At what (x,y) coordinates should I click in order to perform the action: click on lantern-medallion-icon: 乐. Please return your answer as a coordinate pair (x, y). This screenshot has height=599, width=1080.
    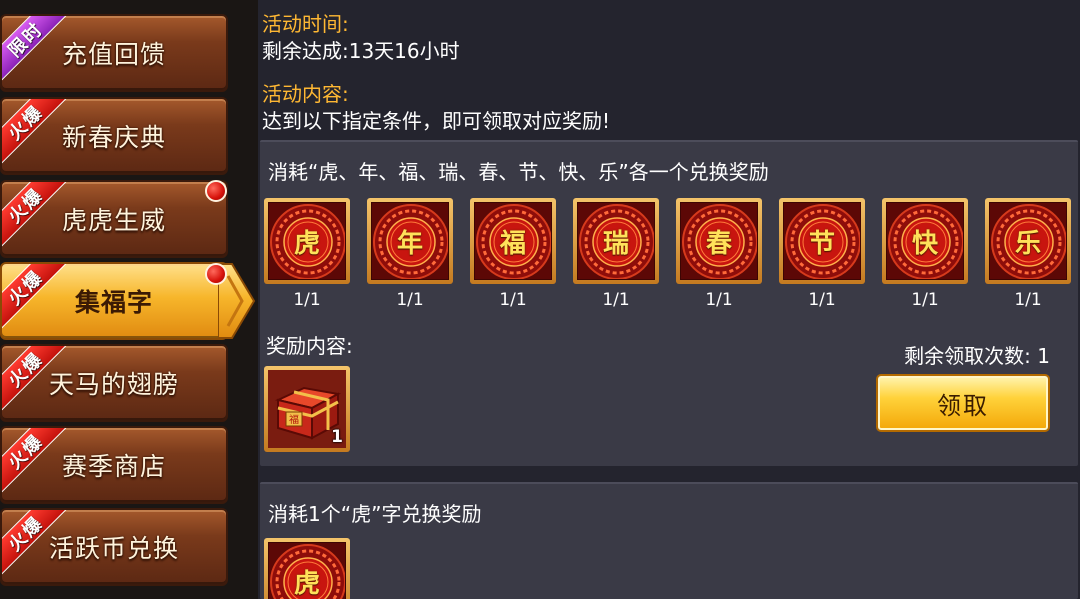
    Looking at the image, I should click on (1028, 241).